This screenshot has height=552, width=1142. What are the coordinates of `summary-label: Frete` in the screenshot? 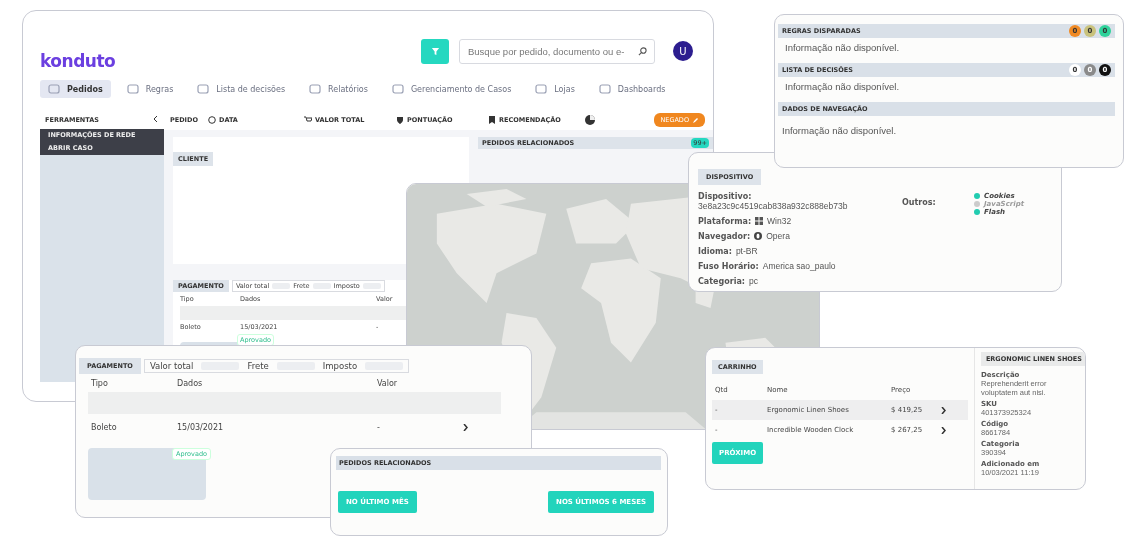 It's located at (258, 366).